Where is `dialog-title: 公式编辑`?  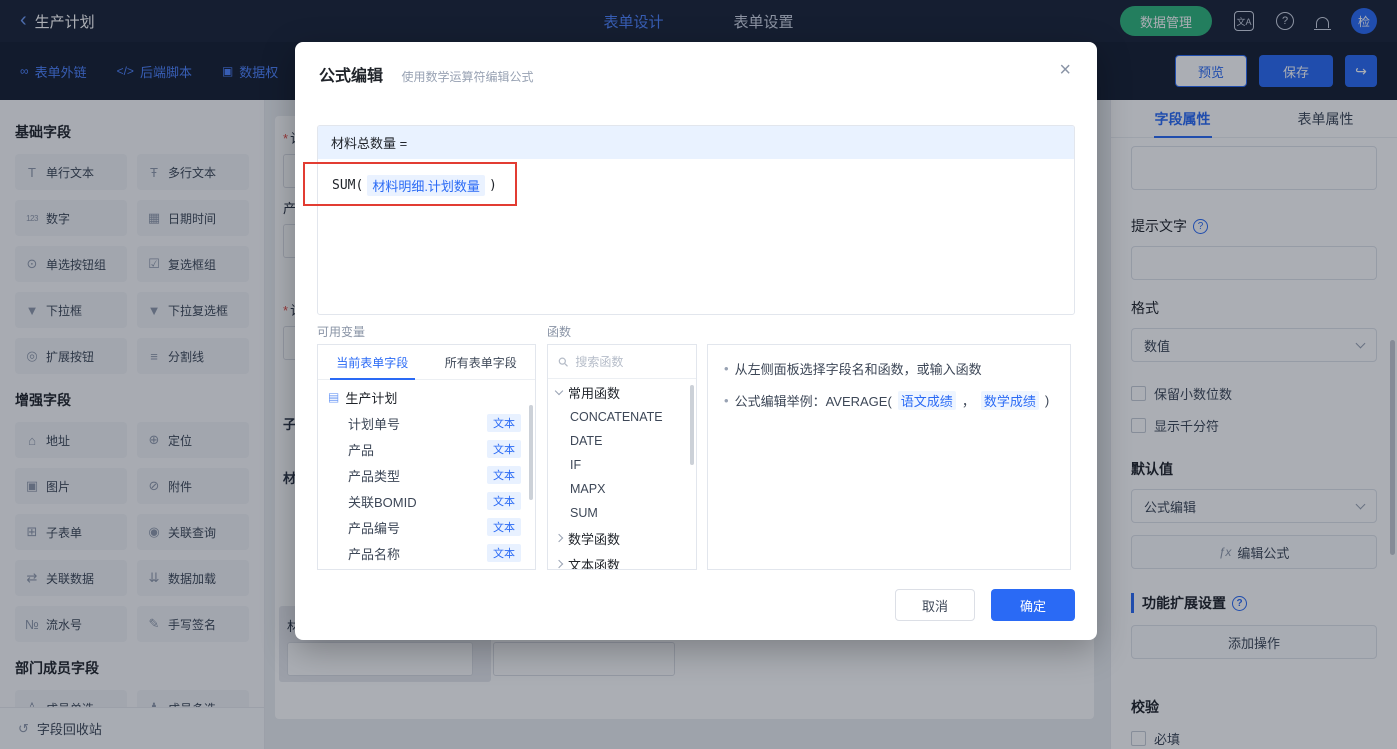 dialog-title: 公式编辑 is located at coordinates (351, 76).